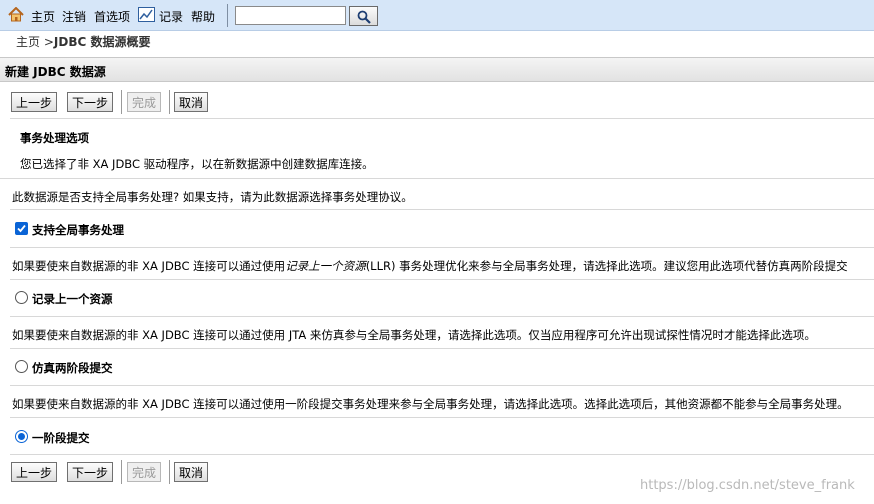 This screenshot has height=504, width=874. Describe the element at coordinates (90, 102) in the screenshot. I see `next-button-top: 下一步` at that location.